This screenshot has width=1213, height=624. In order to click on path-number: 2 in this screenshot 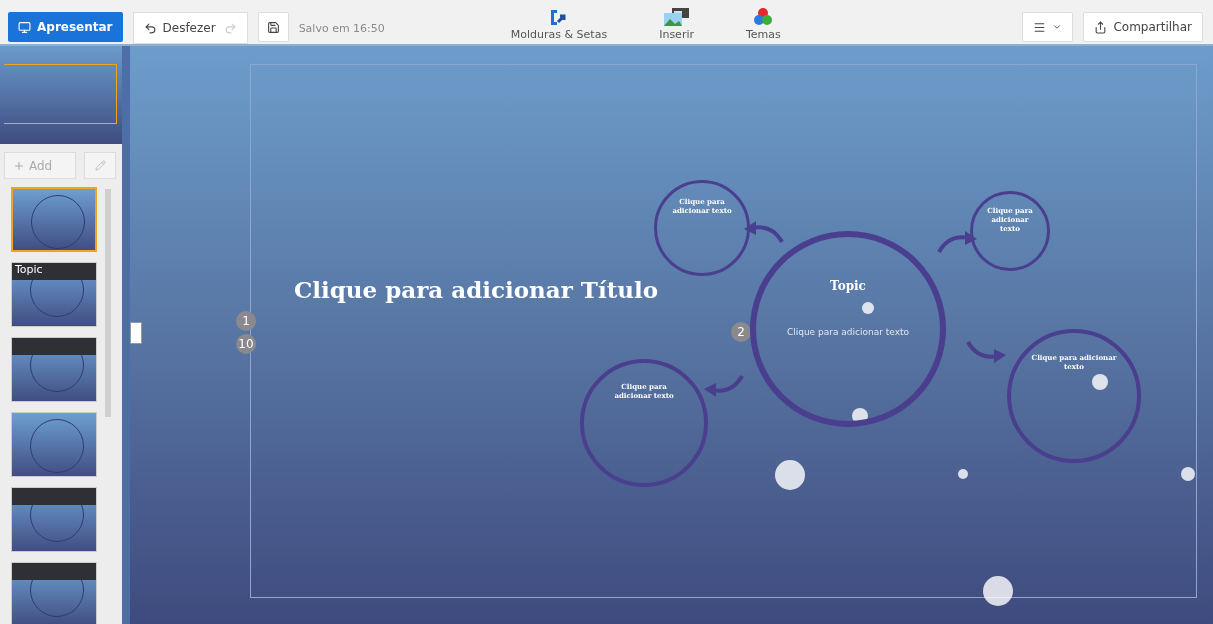, I will do `click(741, 332)`.